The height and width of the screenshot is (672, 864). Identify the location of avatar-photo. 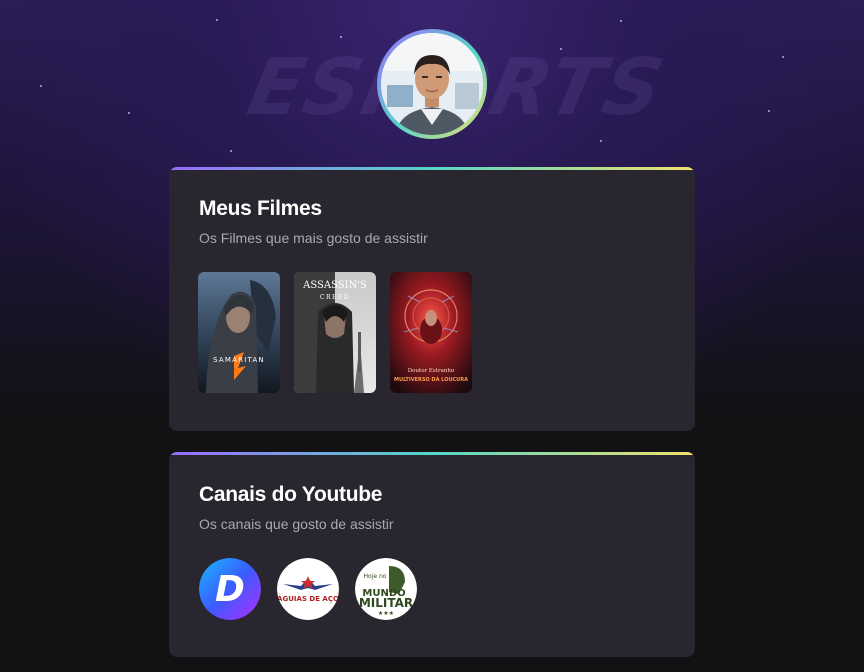
(432, 84).